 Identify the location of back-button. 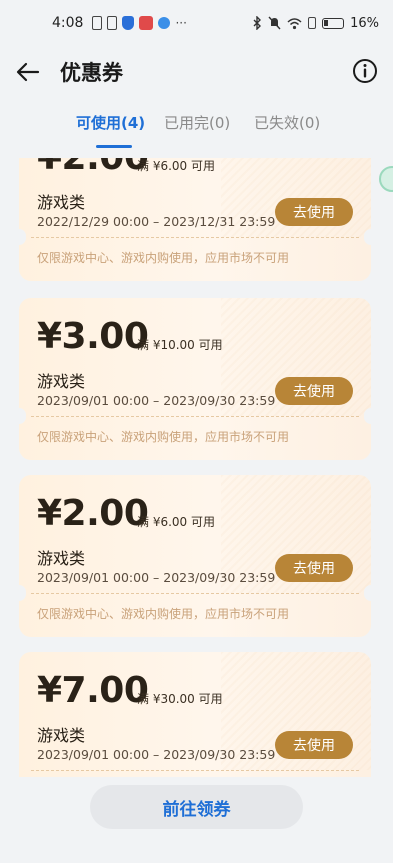
(28, 72).